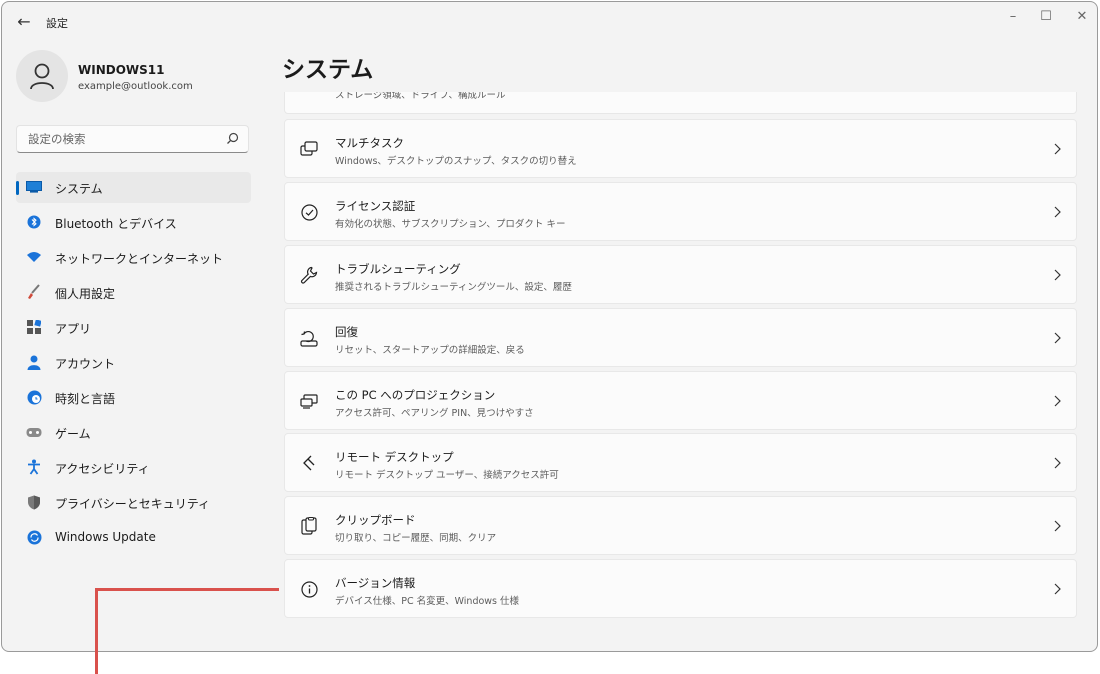 This screenshot has height=674, width=1100. I want to click on sidebar-item-label: アクセシビリティ, so click(102, 469).